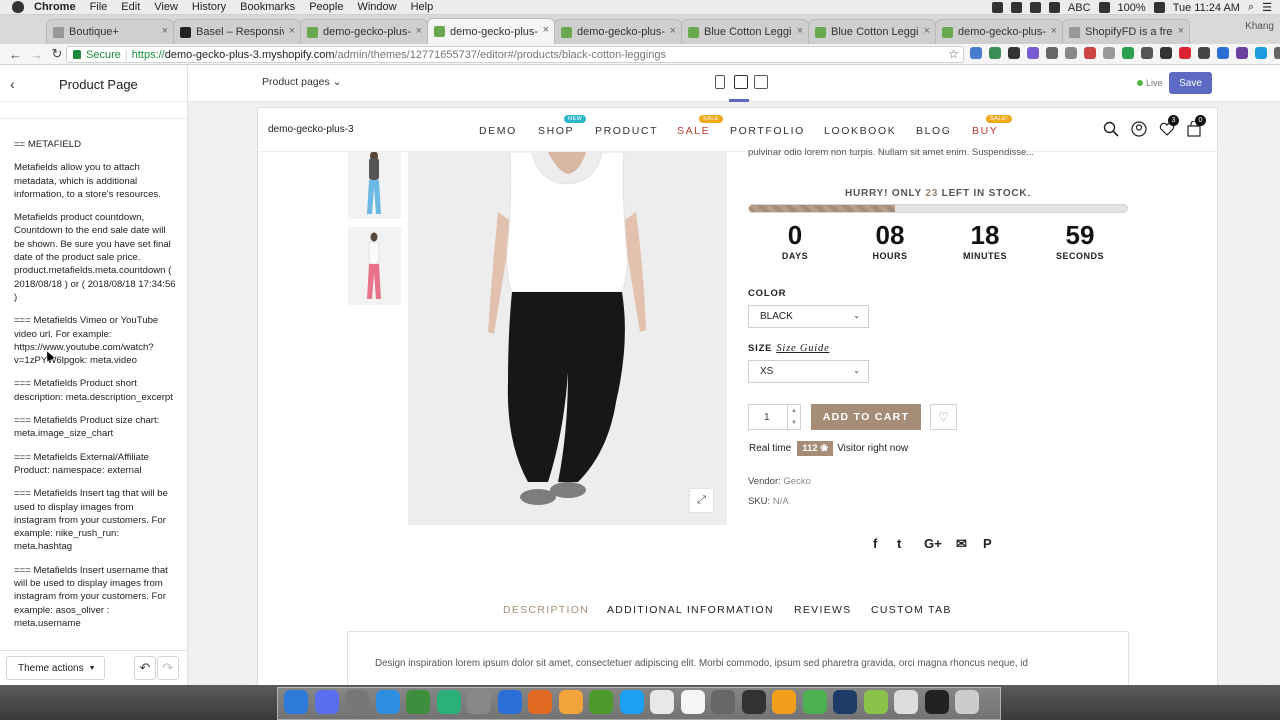  I want to click on browser-tab: demo-gecko-plus-3 – F ×, so click(999, 31).